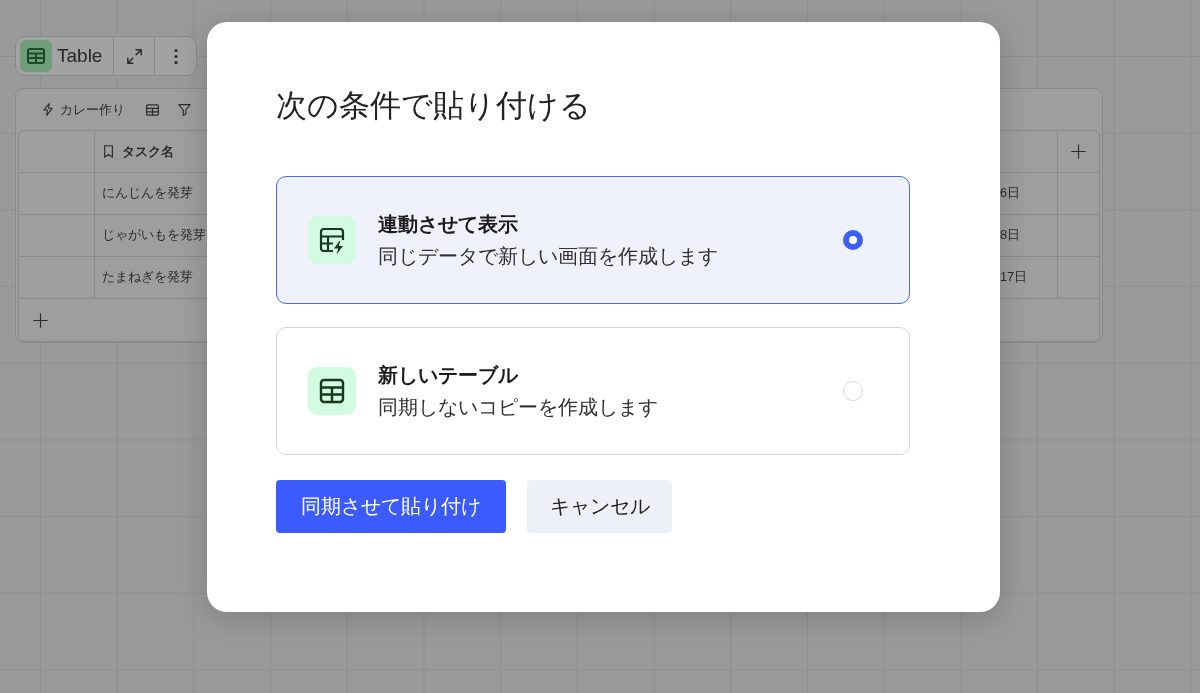  I want to click on cell-text: 6日, so click(1010, 193).